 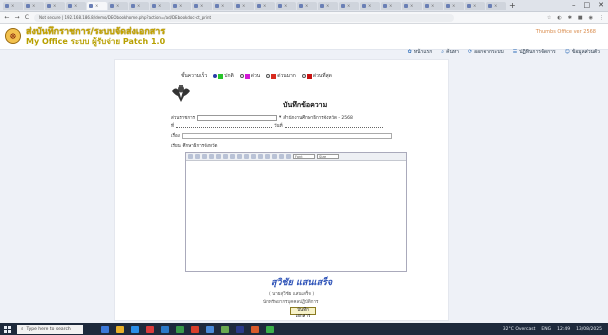 What do you see at coordinates (211, 156) in the screenshot?
I see `strikethrough-icon` at bounding box center [211, 156].